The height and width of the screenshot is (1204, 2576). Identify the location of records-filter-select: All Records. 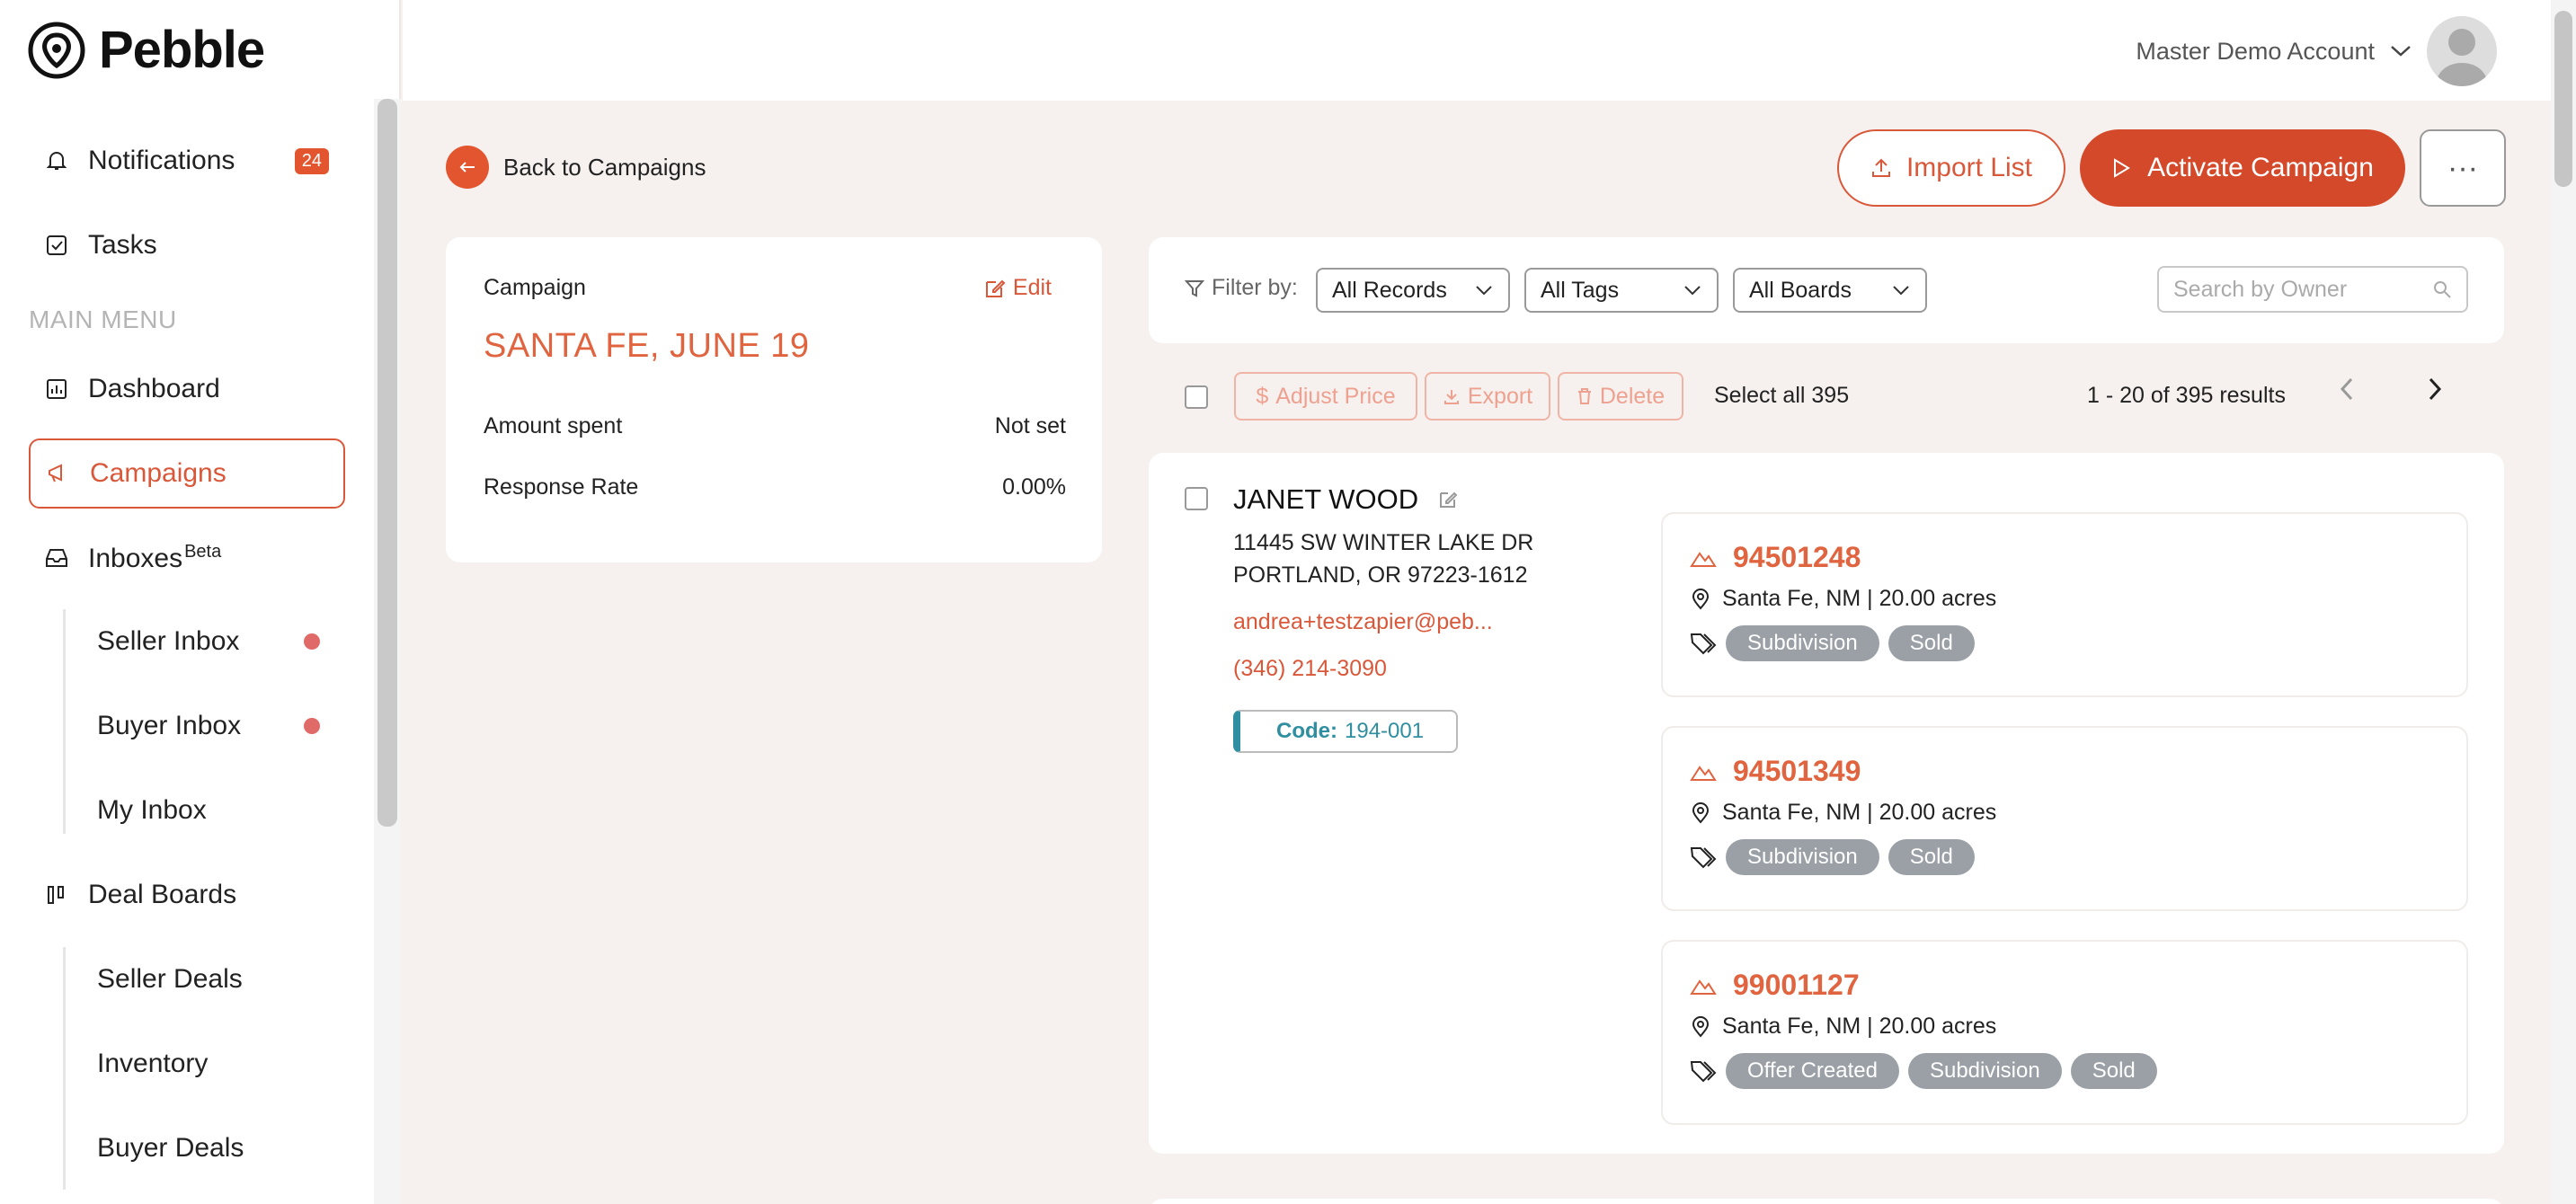
(1413, 290).